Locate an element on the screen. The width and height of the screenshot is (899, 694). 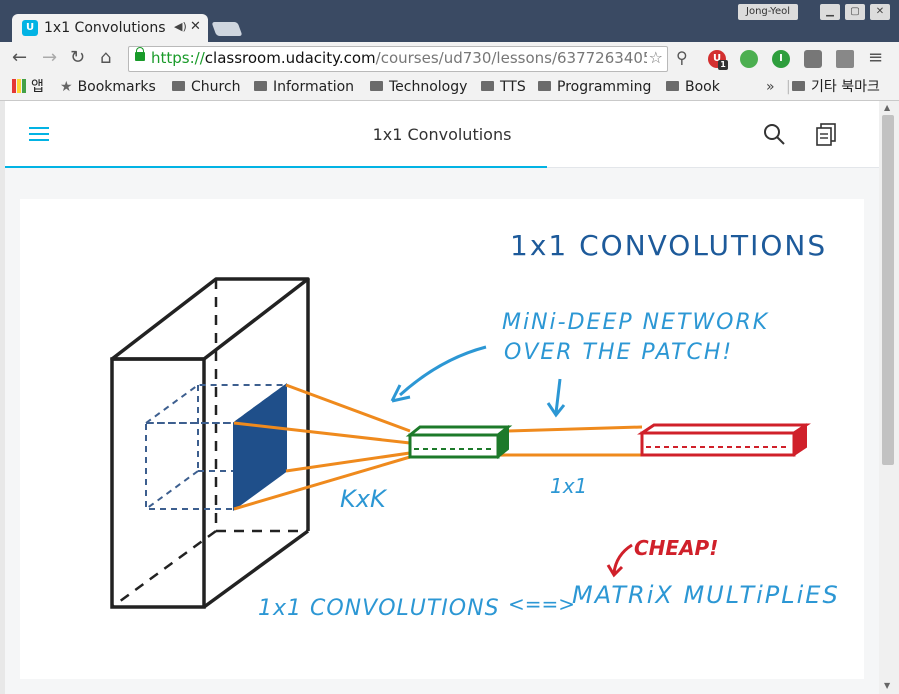
browser-tab-strip: U 1x1 Convolutions ◀) ✕ Jong-Yeol ▁ ▢ ✕ is located at coordinates (449, 21).